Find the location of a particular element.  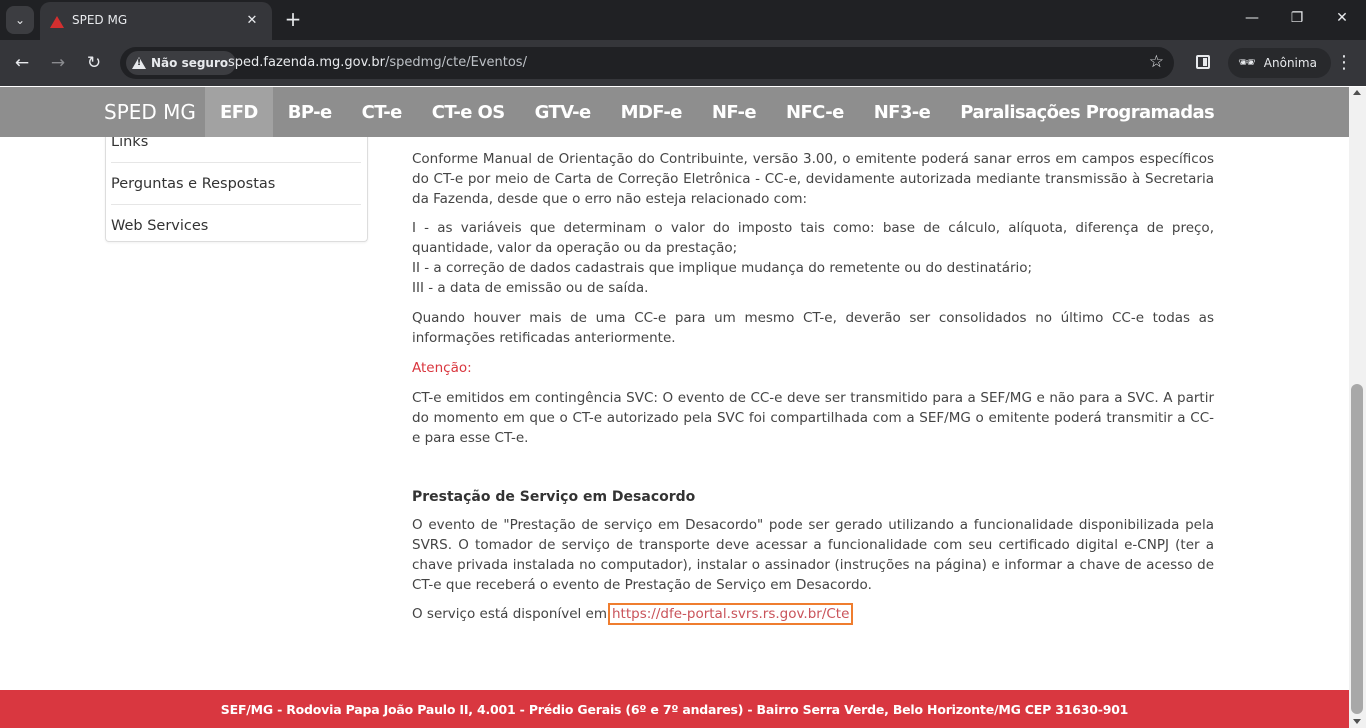

side-panel-icon is located at coordinates (1203, 62).